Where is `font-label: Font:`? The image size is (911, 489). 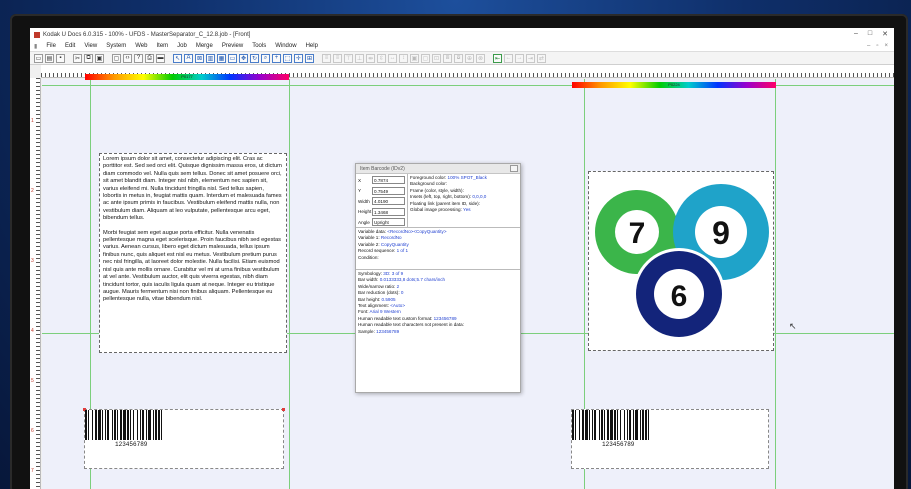 font-label: Font: is located at coordinates (363, 312).